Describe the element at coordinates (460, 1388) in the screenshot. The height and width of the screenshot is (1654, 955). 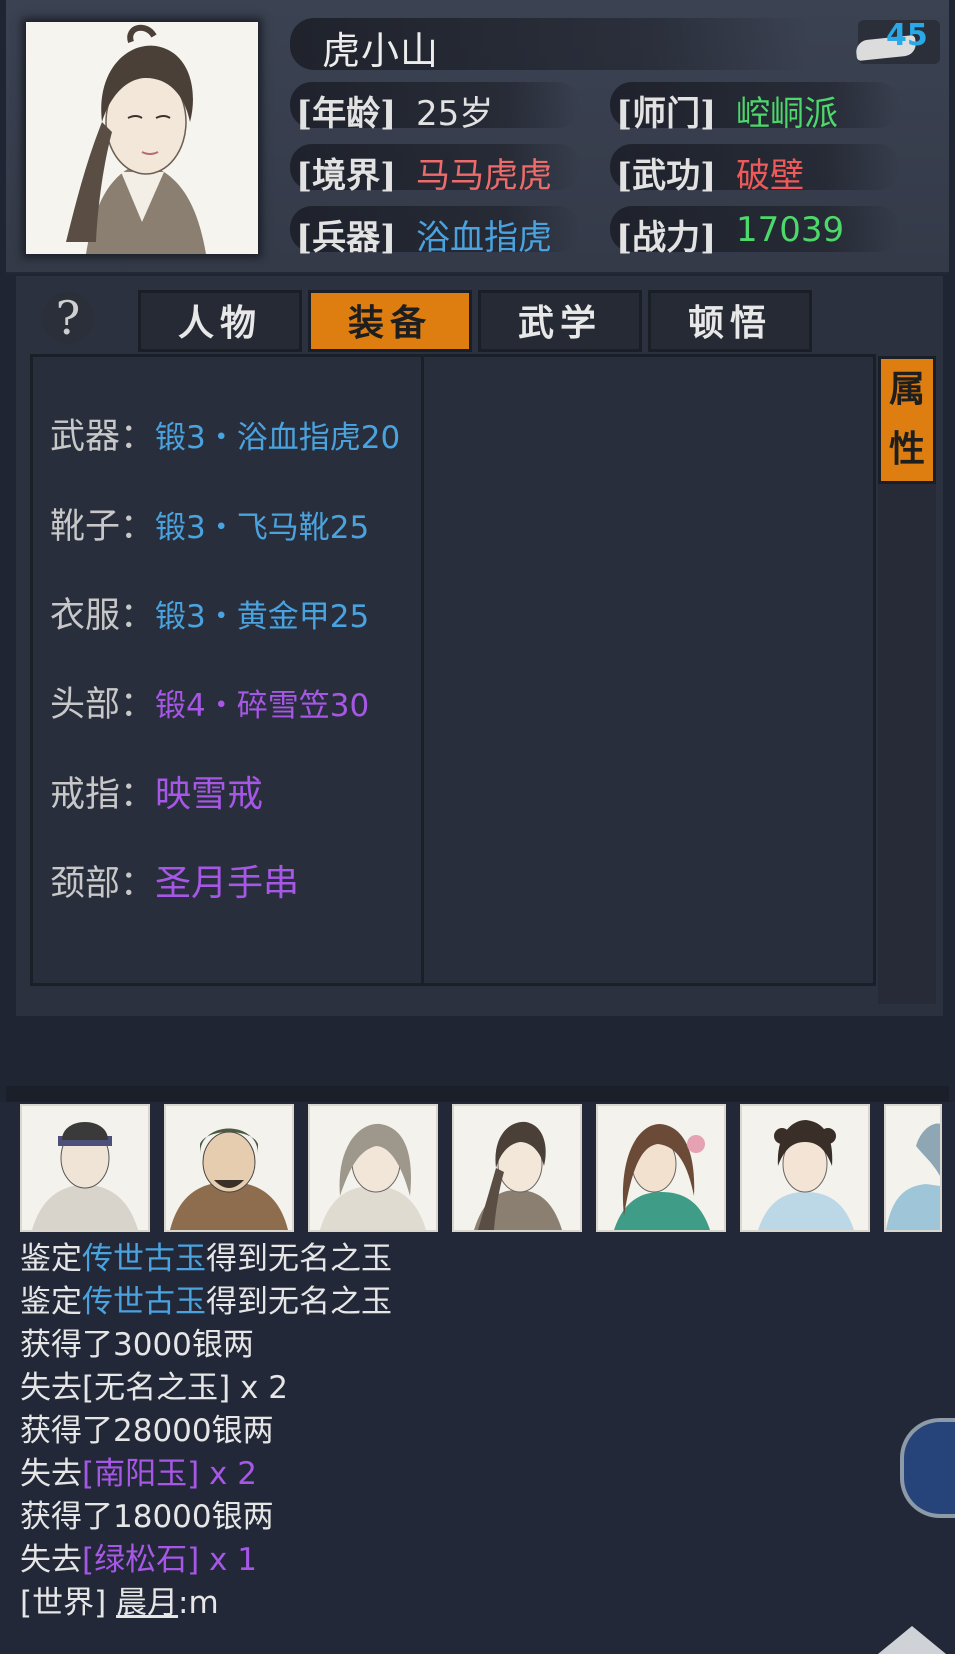
I see `log-line: 失去[无名之玉] x 2` at that location.